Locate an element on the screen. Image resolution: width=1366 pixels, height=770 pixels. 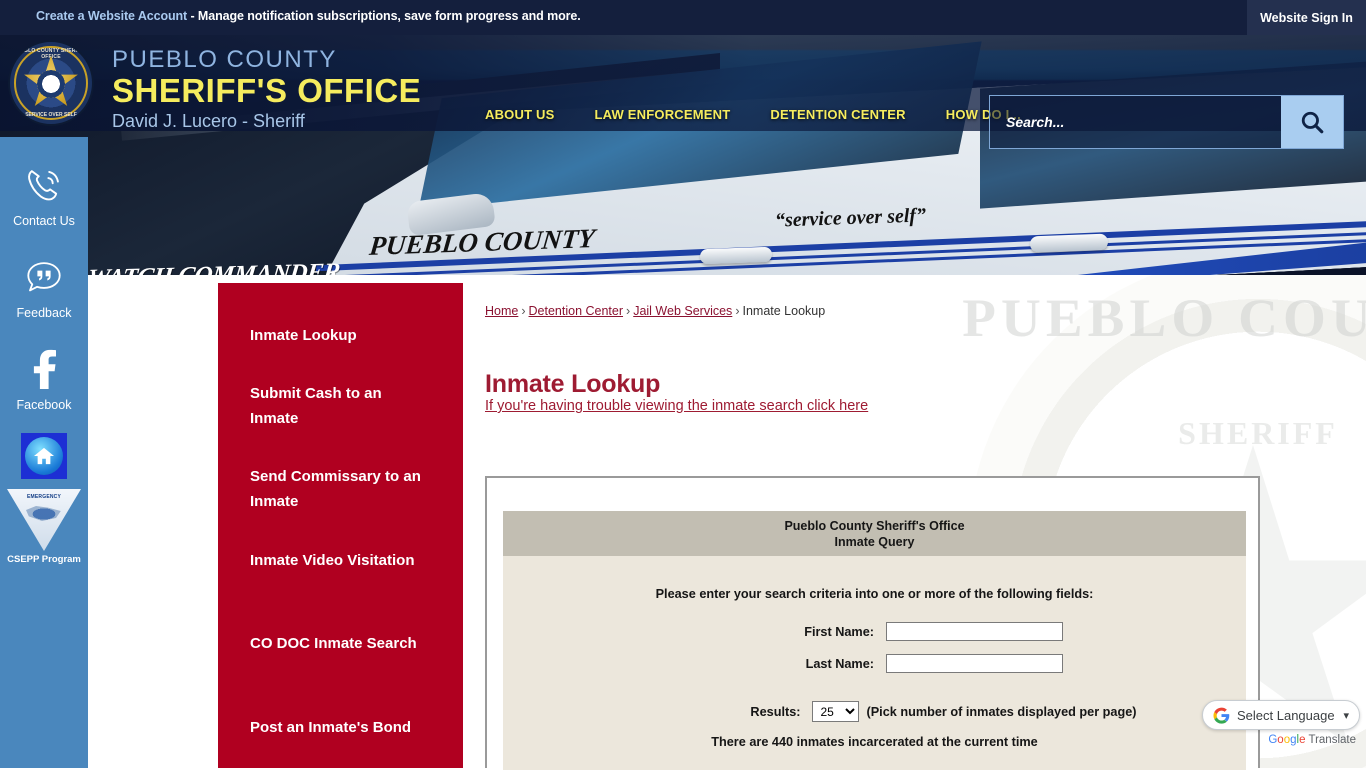
breadcrumb-item-home: Home is located at coordinates (501, 311).